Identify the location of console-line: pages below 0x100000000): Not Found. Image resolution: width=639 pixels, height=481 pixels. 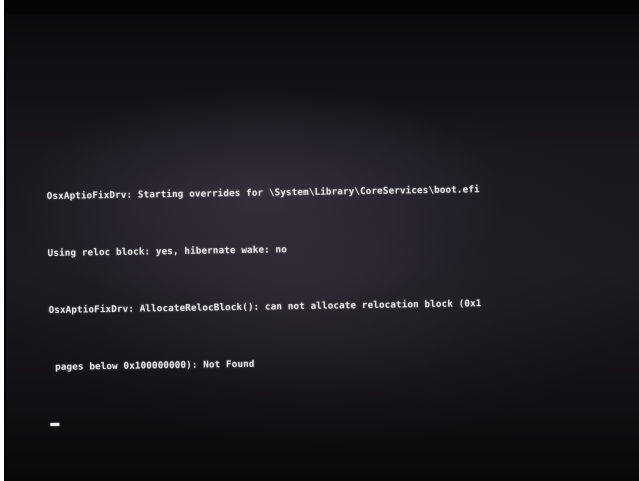
(152, 365).